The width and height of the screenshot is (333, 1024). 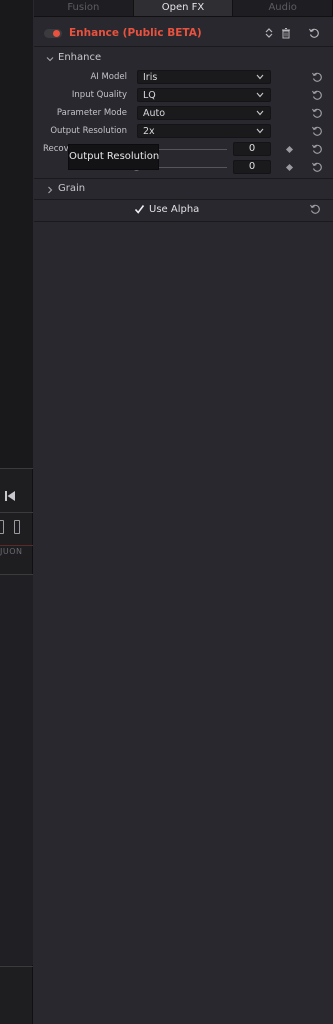 I want to click on effect-enable-toggle, so click(x=53, y=33).